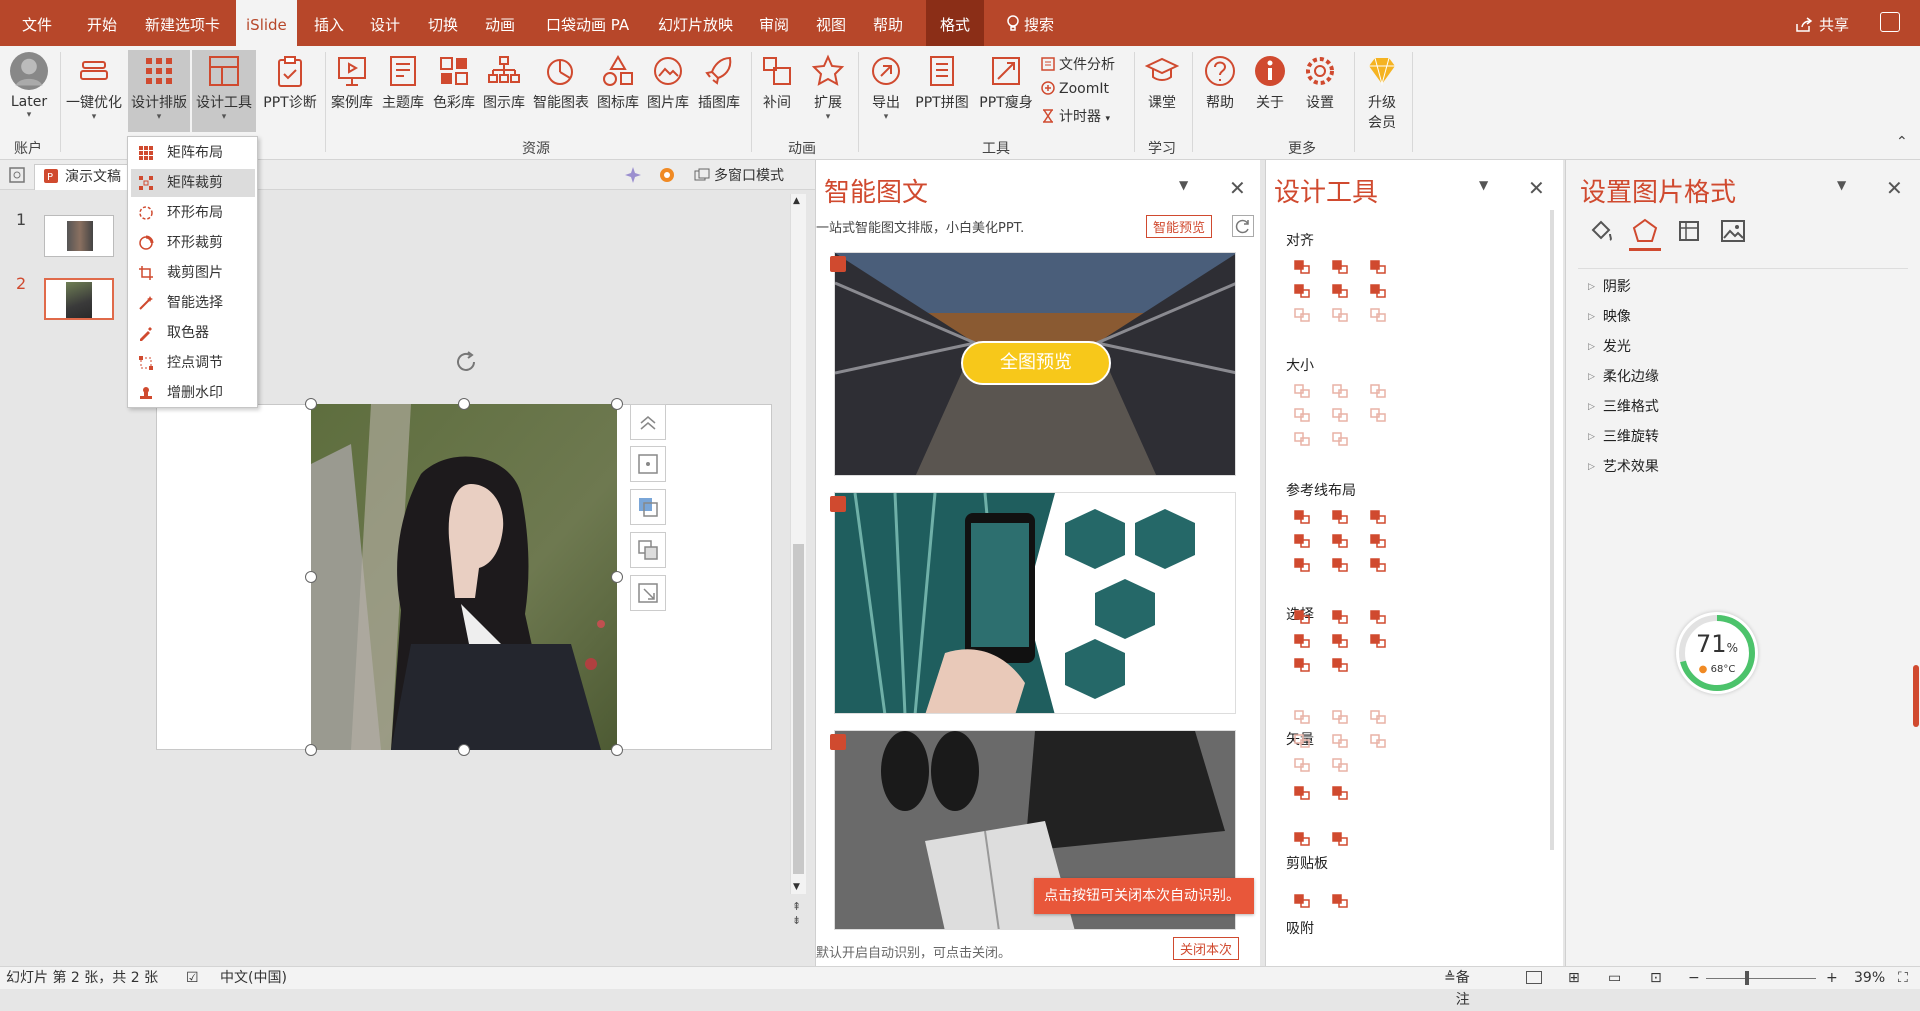  I want to click on tab-slideshow: 幻灯片放映, so click(695, 23).